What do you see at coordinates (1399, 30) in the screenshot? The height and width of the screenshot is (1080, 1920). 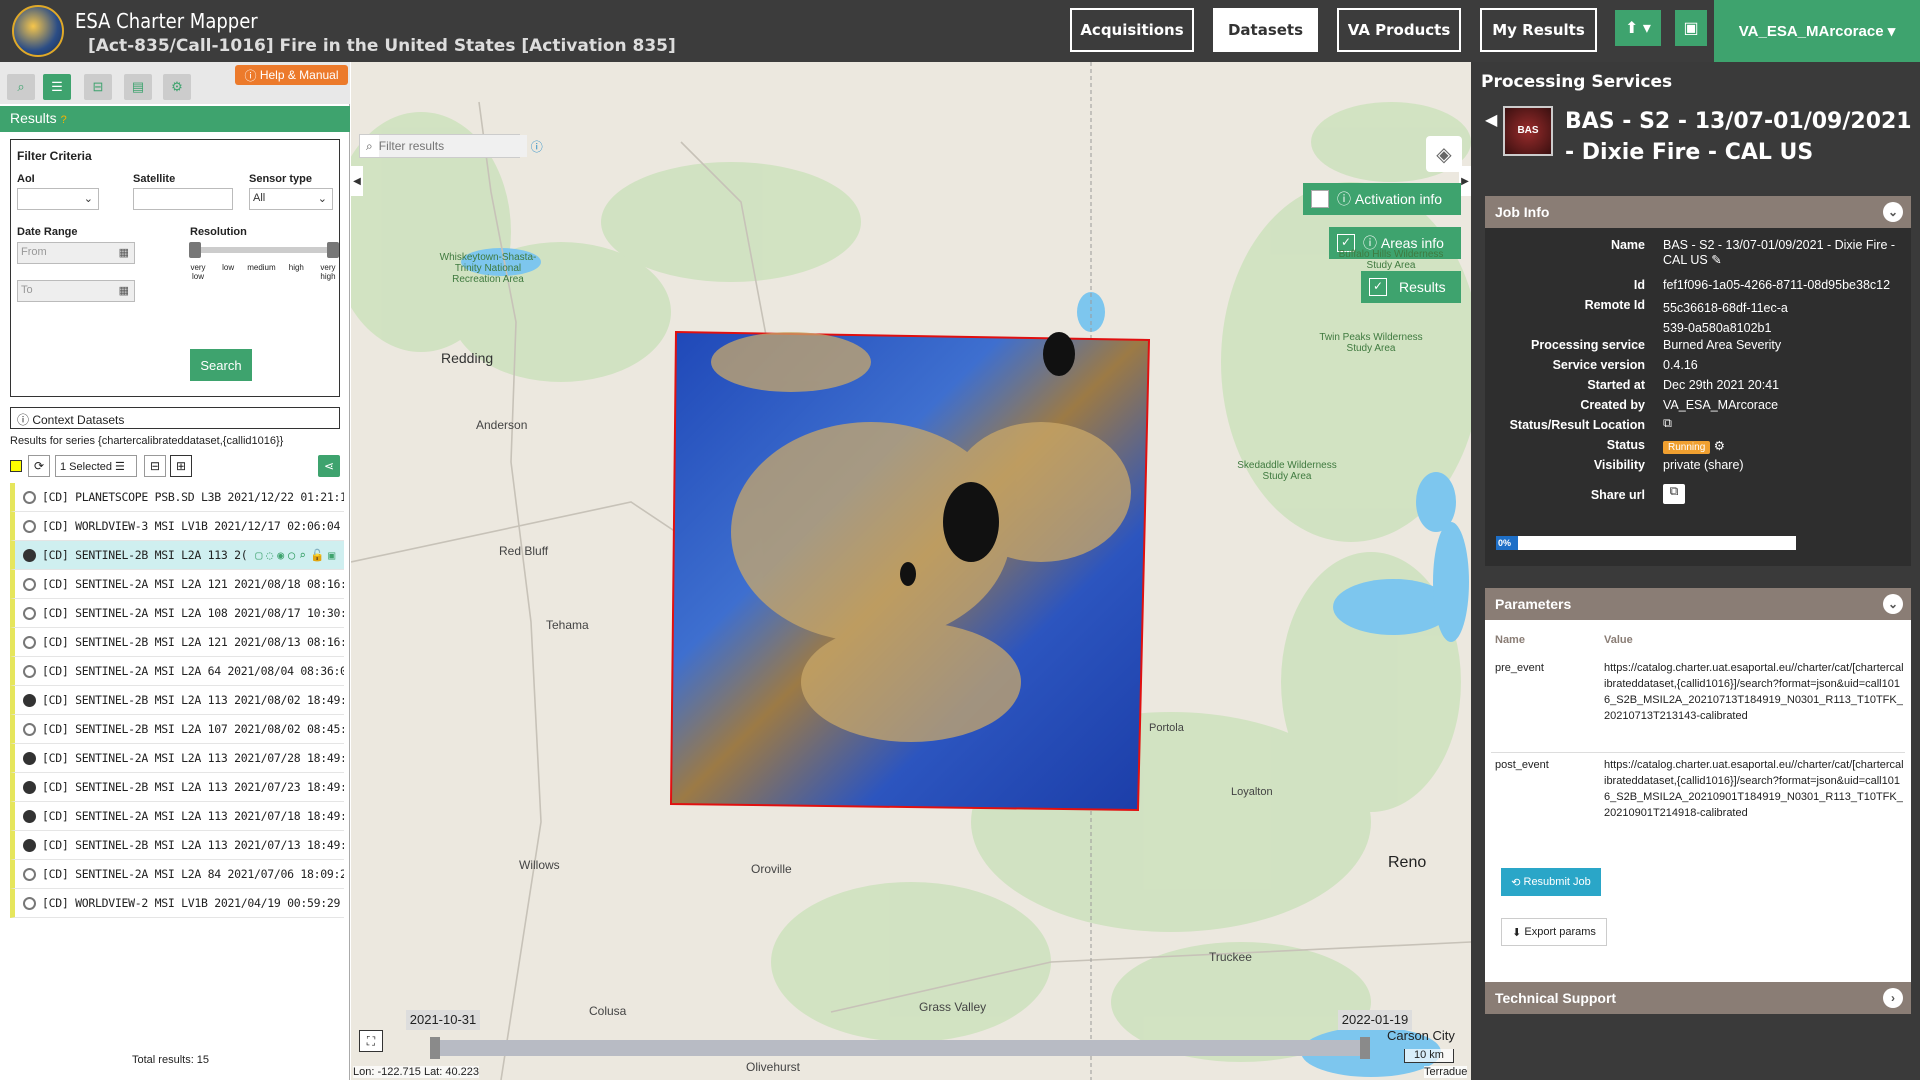 I see `nav-va-products: VA Products` at bounding box center [1399, 30].